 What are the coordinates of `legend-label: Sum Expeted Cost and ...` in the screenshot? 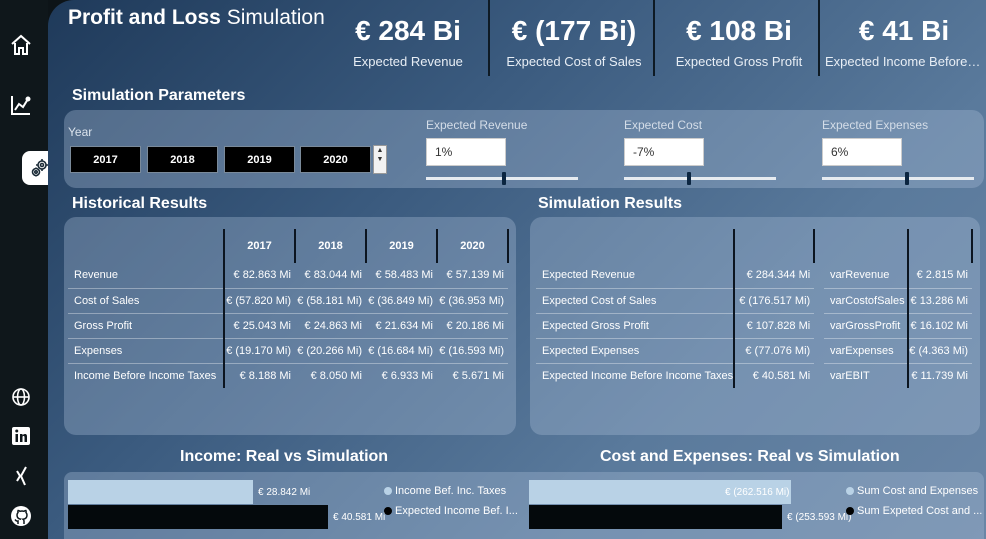 It's located at (920, 511).